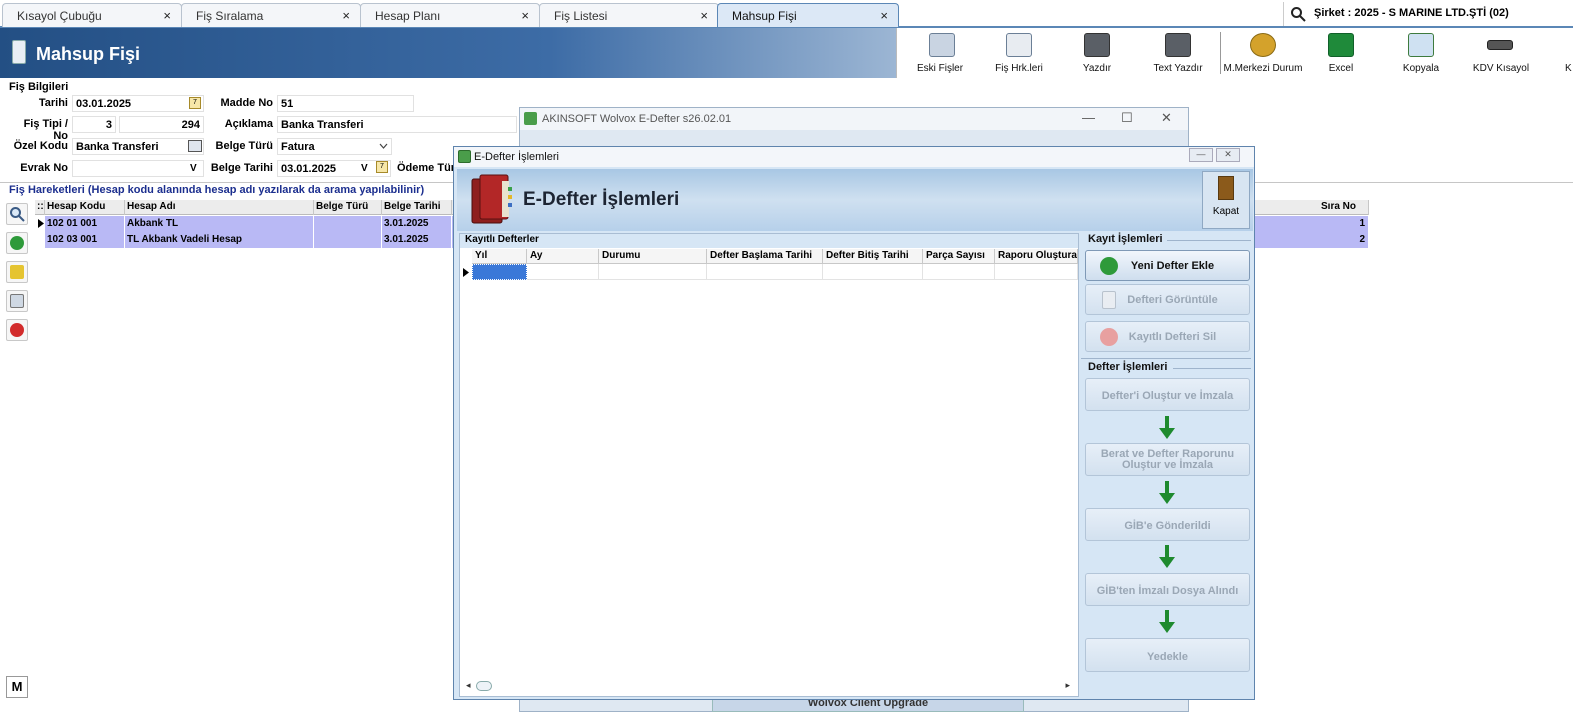 This screenshot has height=712, width=1573. I want to click on belge-turu-label: Belge Türü, so click(244, 146).